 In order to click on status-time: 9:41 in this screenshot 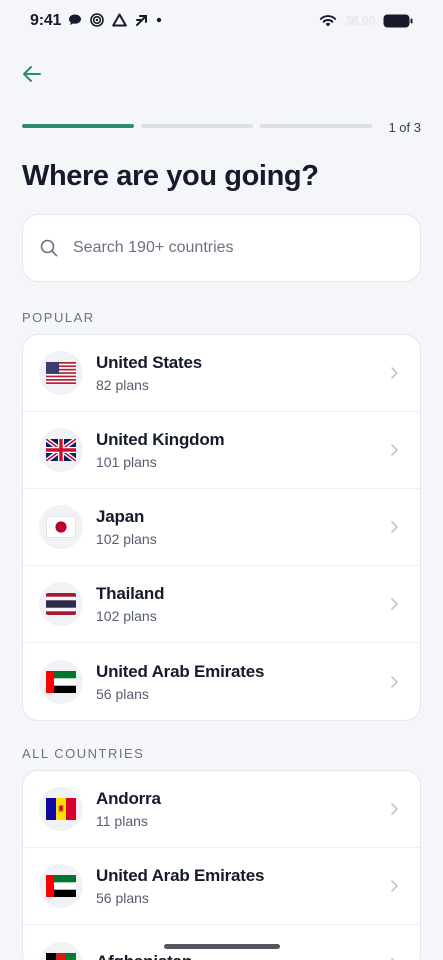, I will do `click(46, 20)`.